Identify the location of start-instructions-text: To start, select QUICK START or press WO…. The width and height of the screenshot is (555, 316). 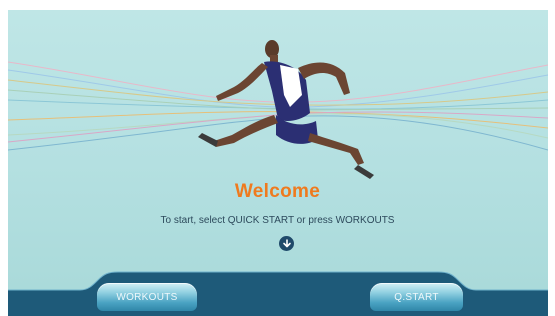
(277, 220).